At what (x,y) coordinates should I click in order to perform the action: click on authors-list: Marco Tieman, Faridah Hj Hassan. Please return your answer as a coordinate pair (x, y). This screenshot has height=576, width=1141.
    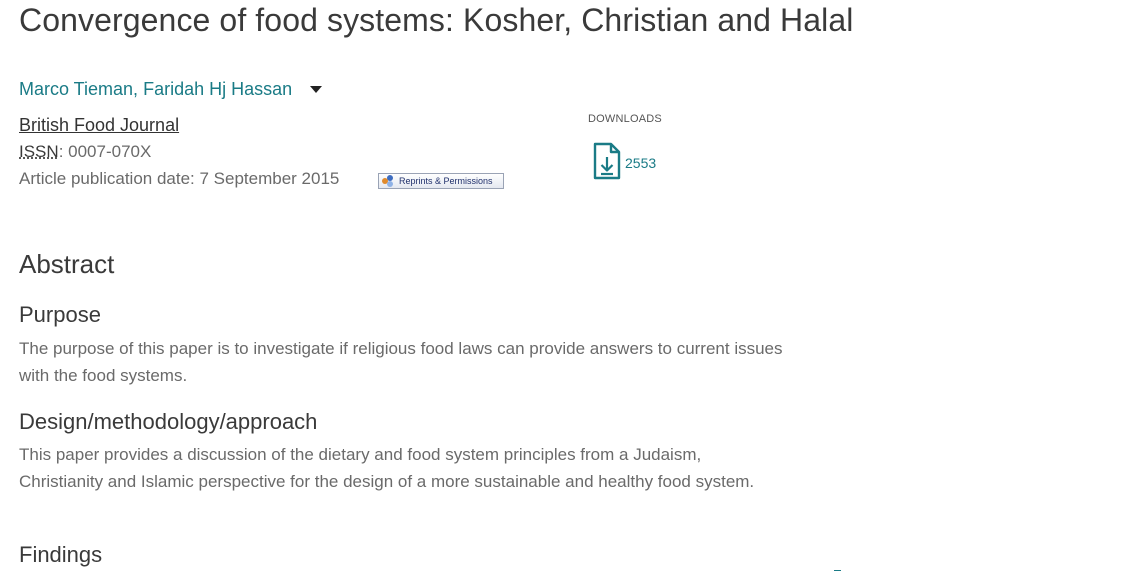
    Looking at the image, I should click on (171, 89).